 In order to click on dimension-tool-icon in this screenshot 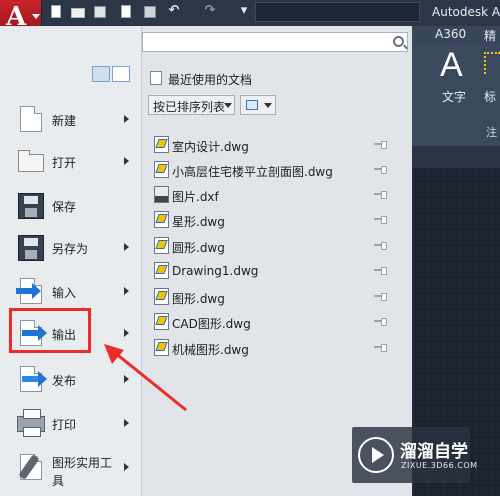, I will do `click(492, 63)`.